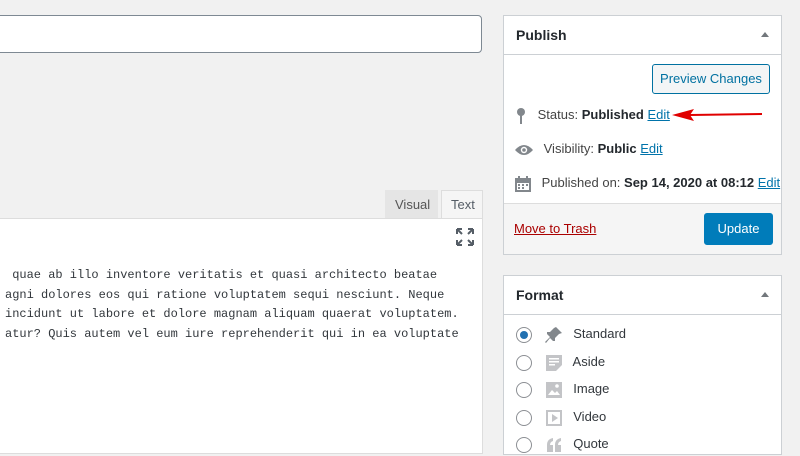  What do you see at coordinates (568, 148) in the screenshot?
I see `visibility-label: Visibility:` at bounding box center [568, 148].